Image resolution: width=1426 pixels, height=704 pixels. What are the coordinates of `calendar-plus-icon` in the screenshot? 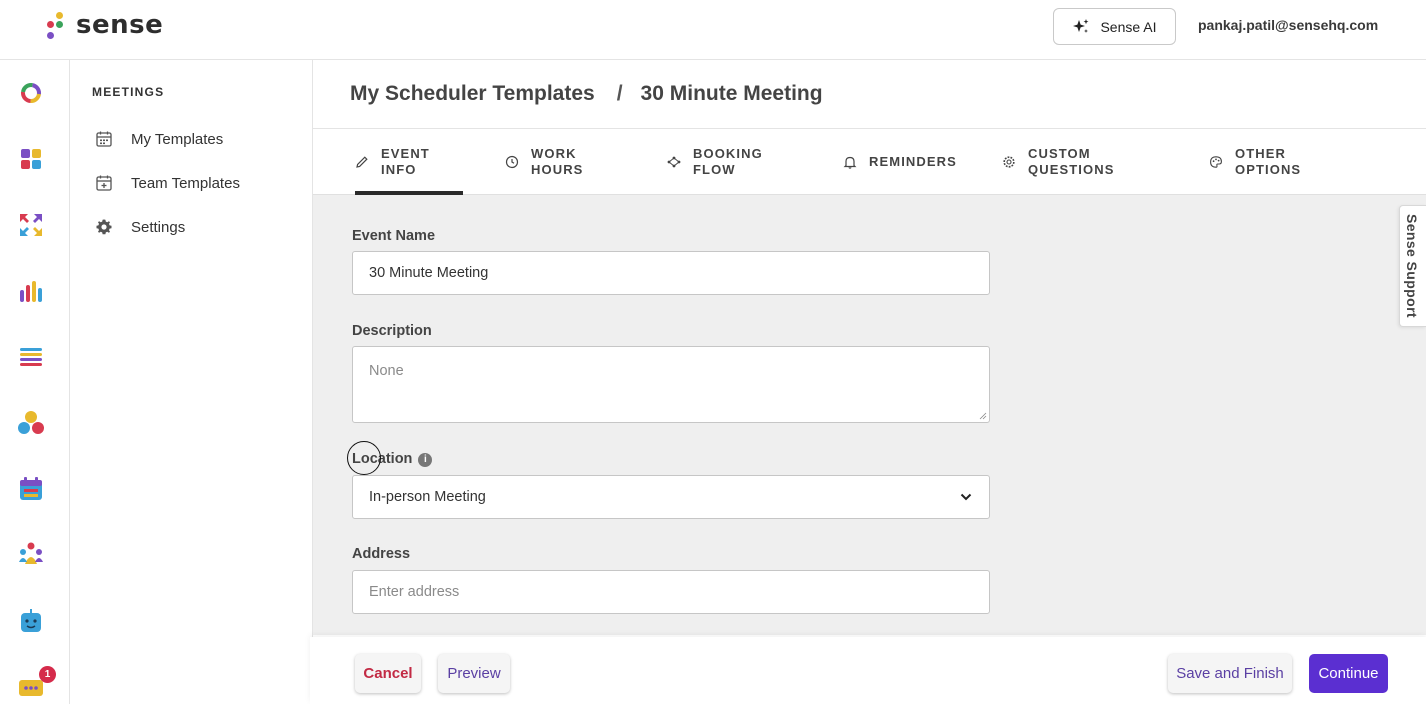 It's located at (104, 183).